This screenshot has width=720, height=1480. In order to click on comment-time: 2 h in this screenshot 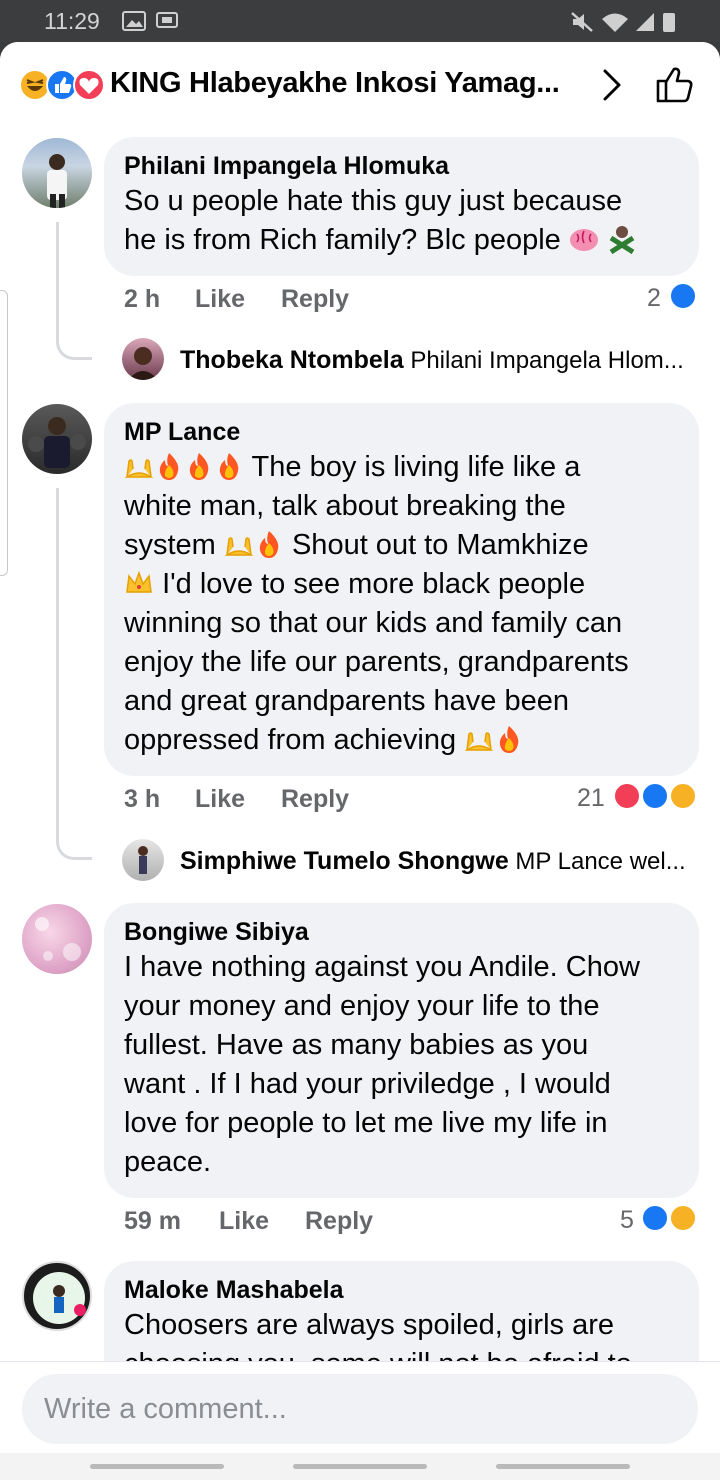, I will do `click(142, 299)`.